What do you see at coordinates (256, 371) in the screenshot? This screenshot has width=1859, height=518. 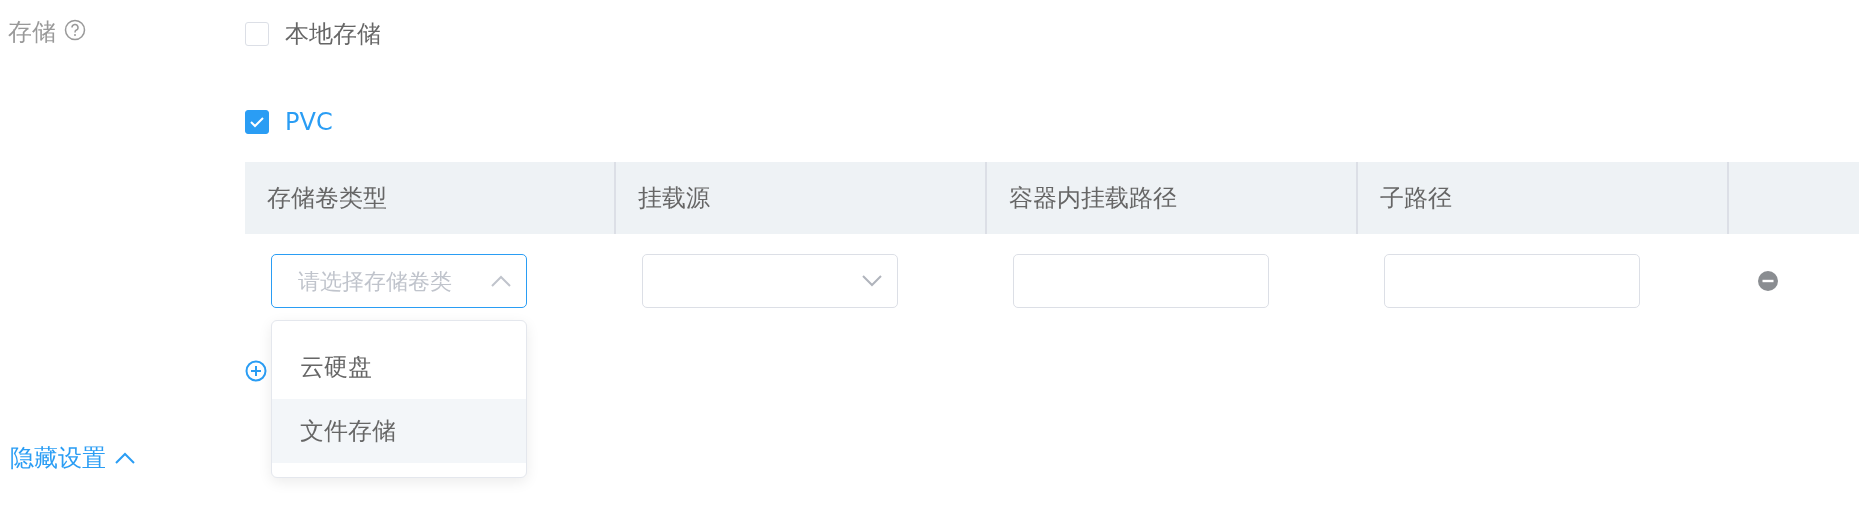 I see `add-icon` at bounding box center [256, 371].